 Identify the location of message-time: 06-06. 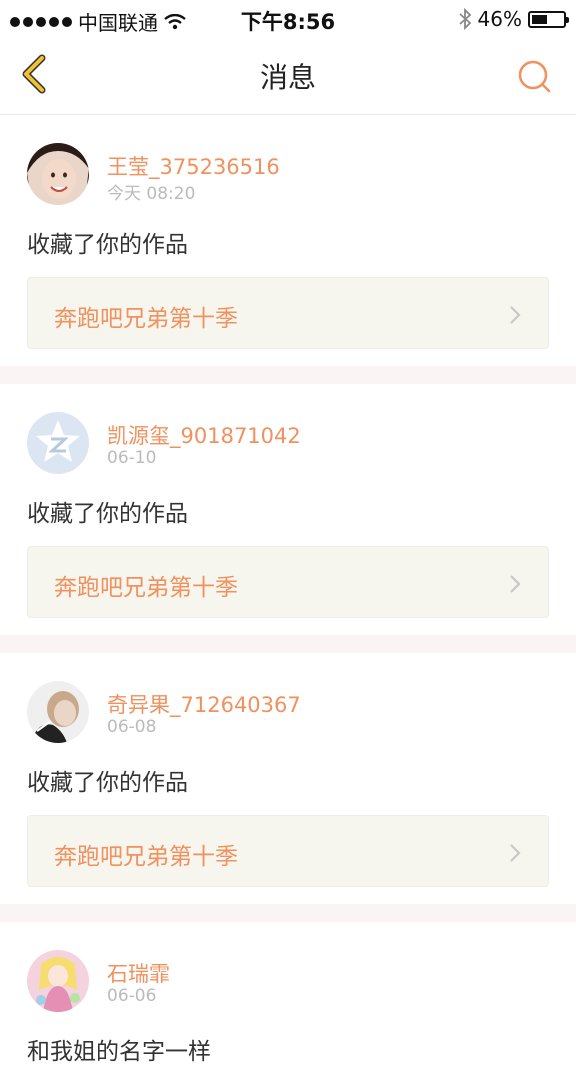
(132, 996).